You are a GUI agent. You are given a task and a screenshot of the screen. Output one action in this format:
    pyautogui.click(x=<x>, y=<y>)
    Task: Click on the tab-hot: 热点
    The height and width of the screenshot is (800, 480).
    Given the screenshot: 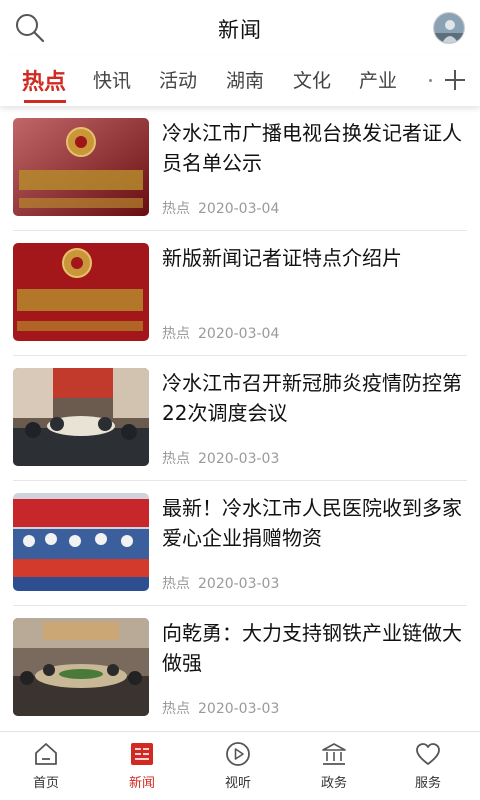 What is the action you would take?
    pyautogui.click(x=44, y=80)
    